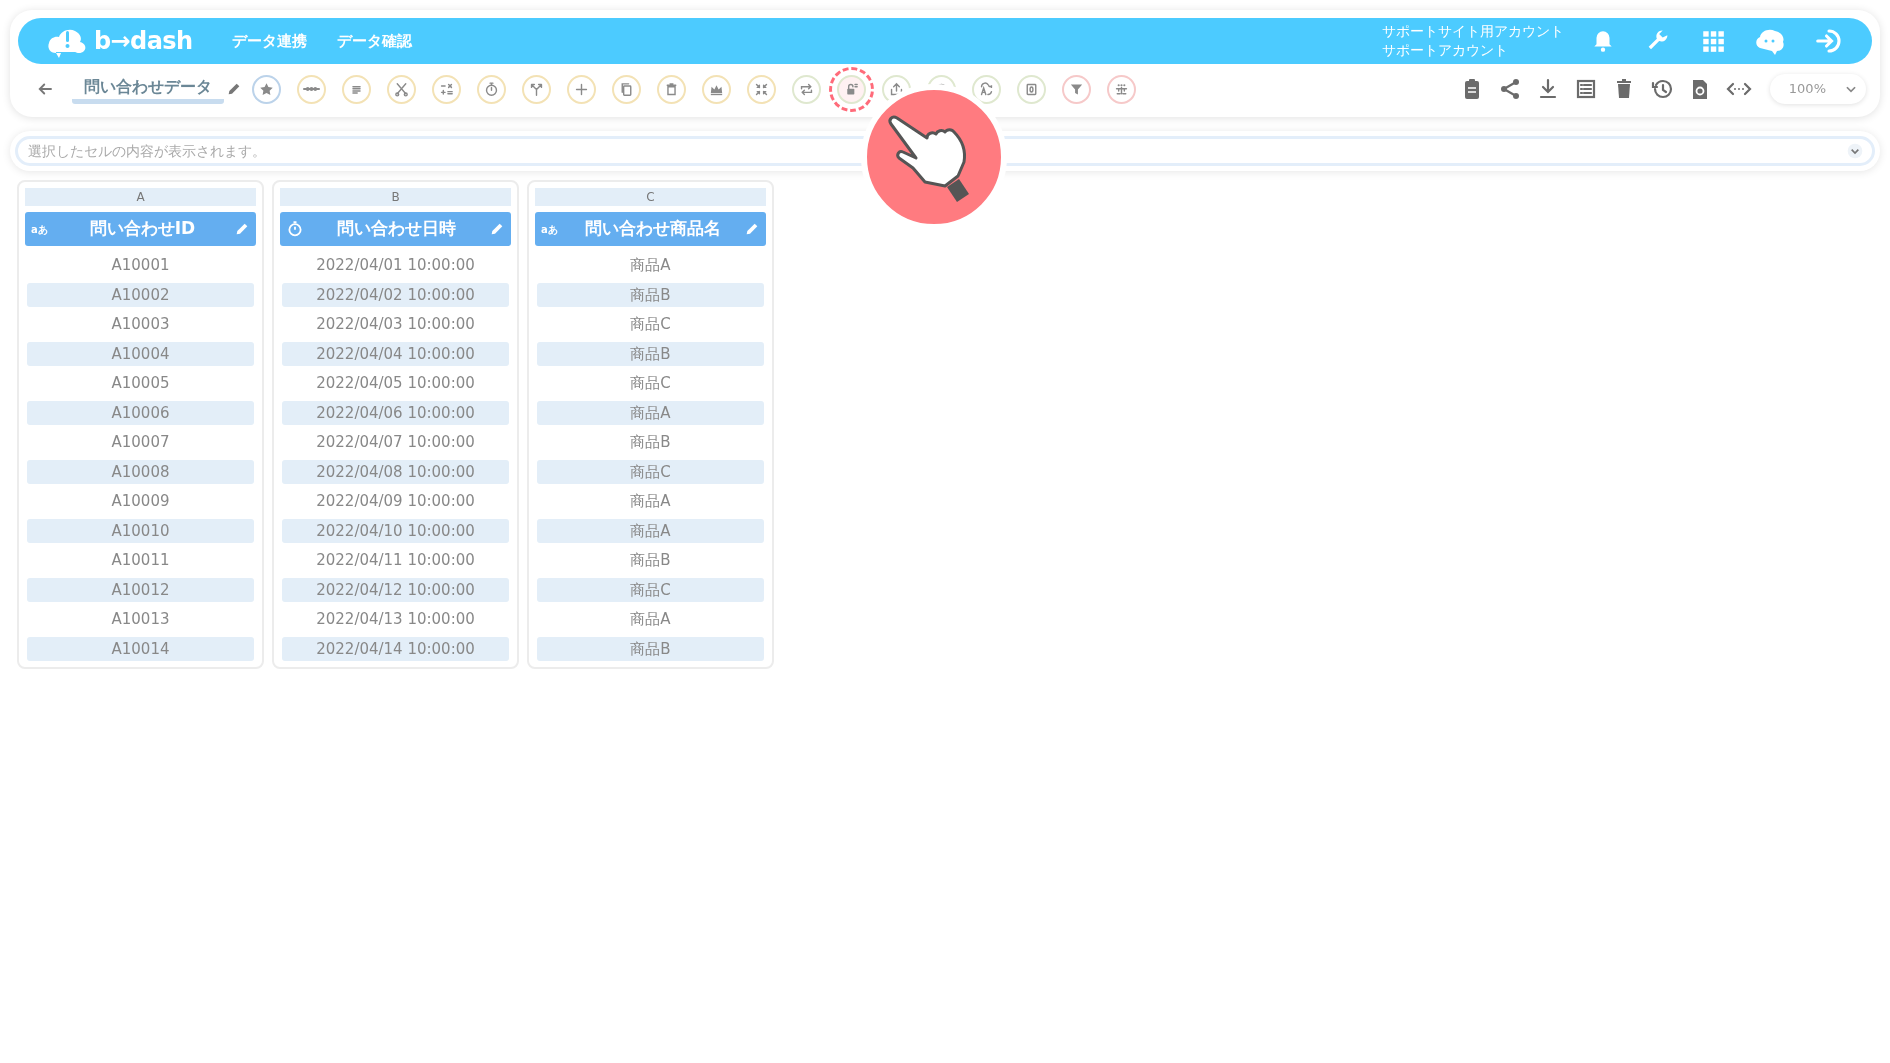 This screenshot has height=1063, width=1890. What do you see at coordinates (395, 324) in the screenshot?
I see `table-cell: 2022/04/03 10:00:00` at bounding box center [395, 324].